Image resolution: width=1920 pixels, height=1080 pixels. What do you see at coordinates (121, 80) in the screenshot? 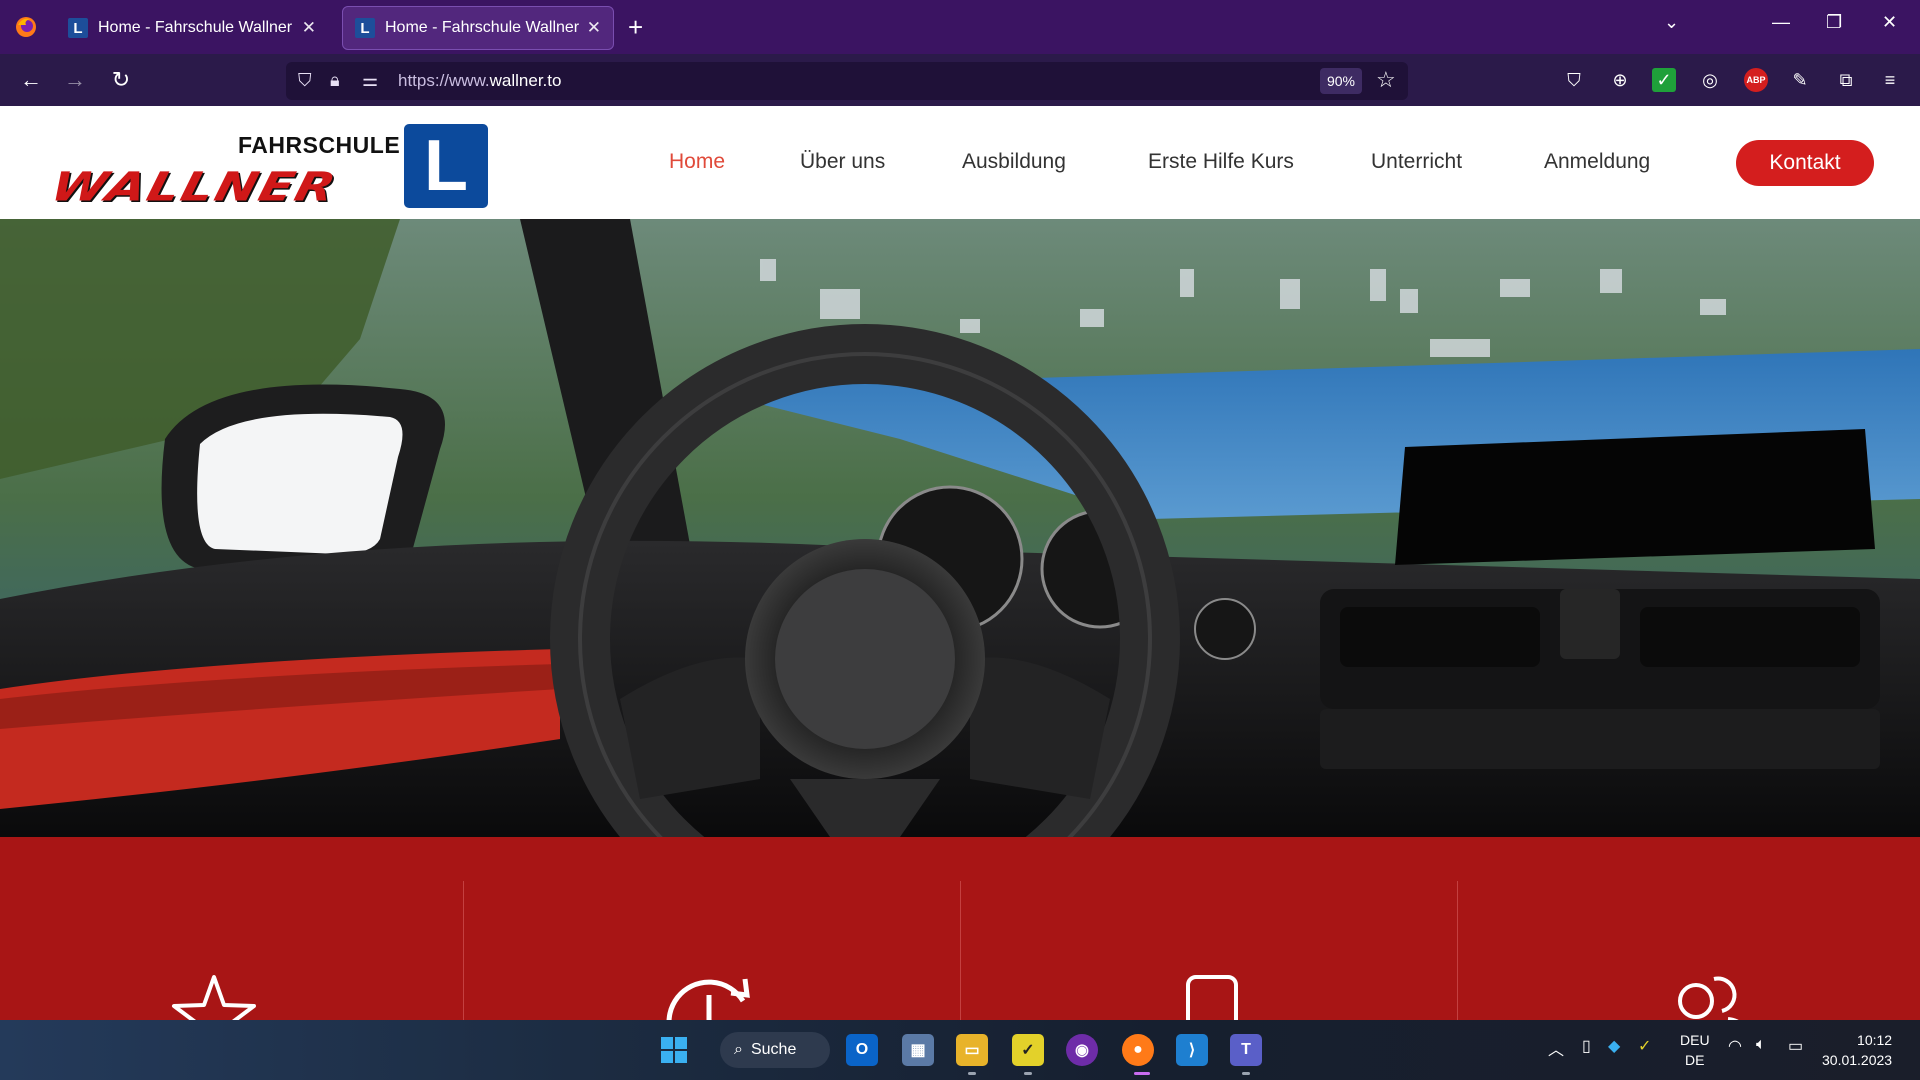
I see `reload-icon: ↻` at bounding box center [121, 80].